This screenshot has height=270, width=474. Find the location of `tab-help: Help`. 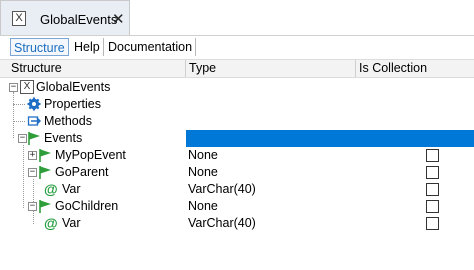

tab-help: Help is located at coordinates (87, 47).